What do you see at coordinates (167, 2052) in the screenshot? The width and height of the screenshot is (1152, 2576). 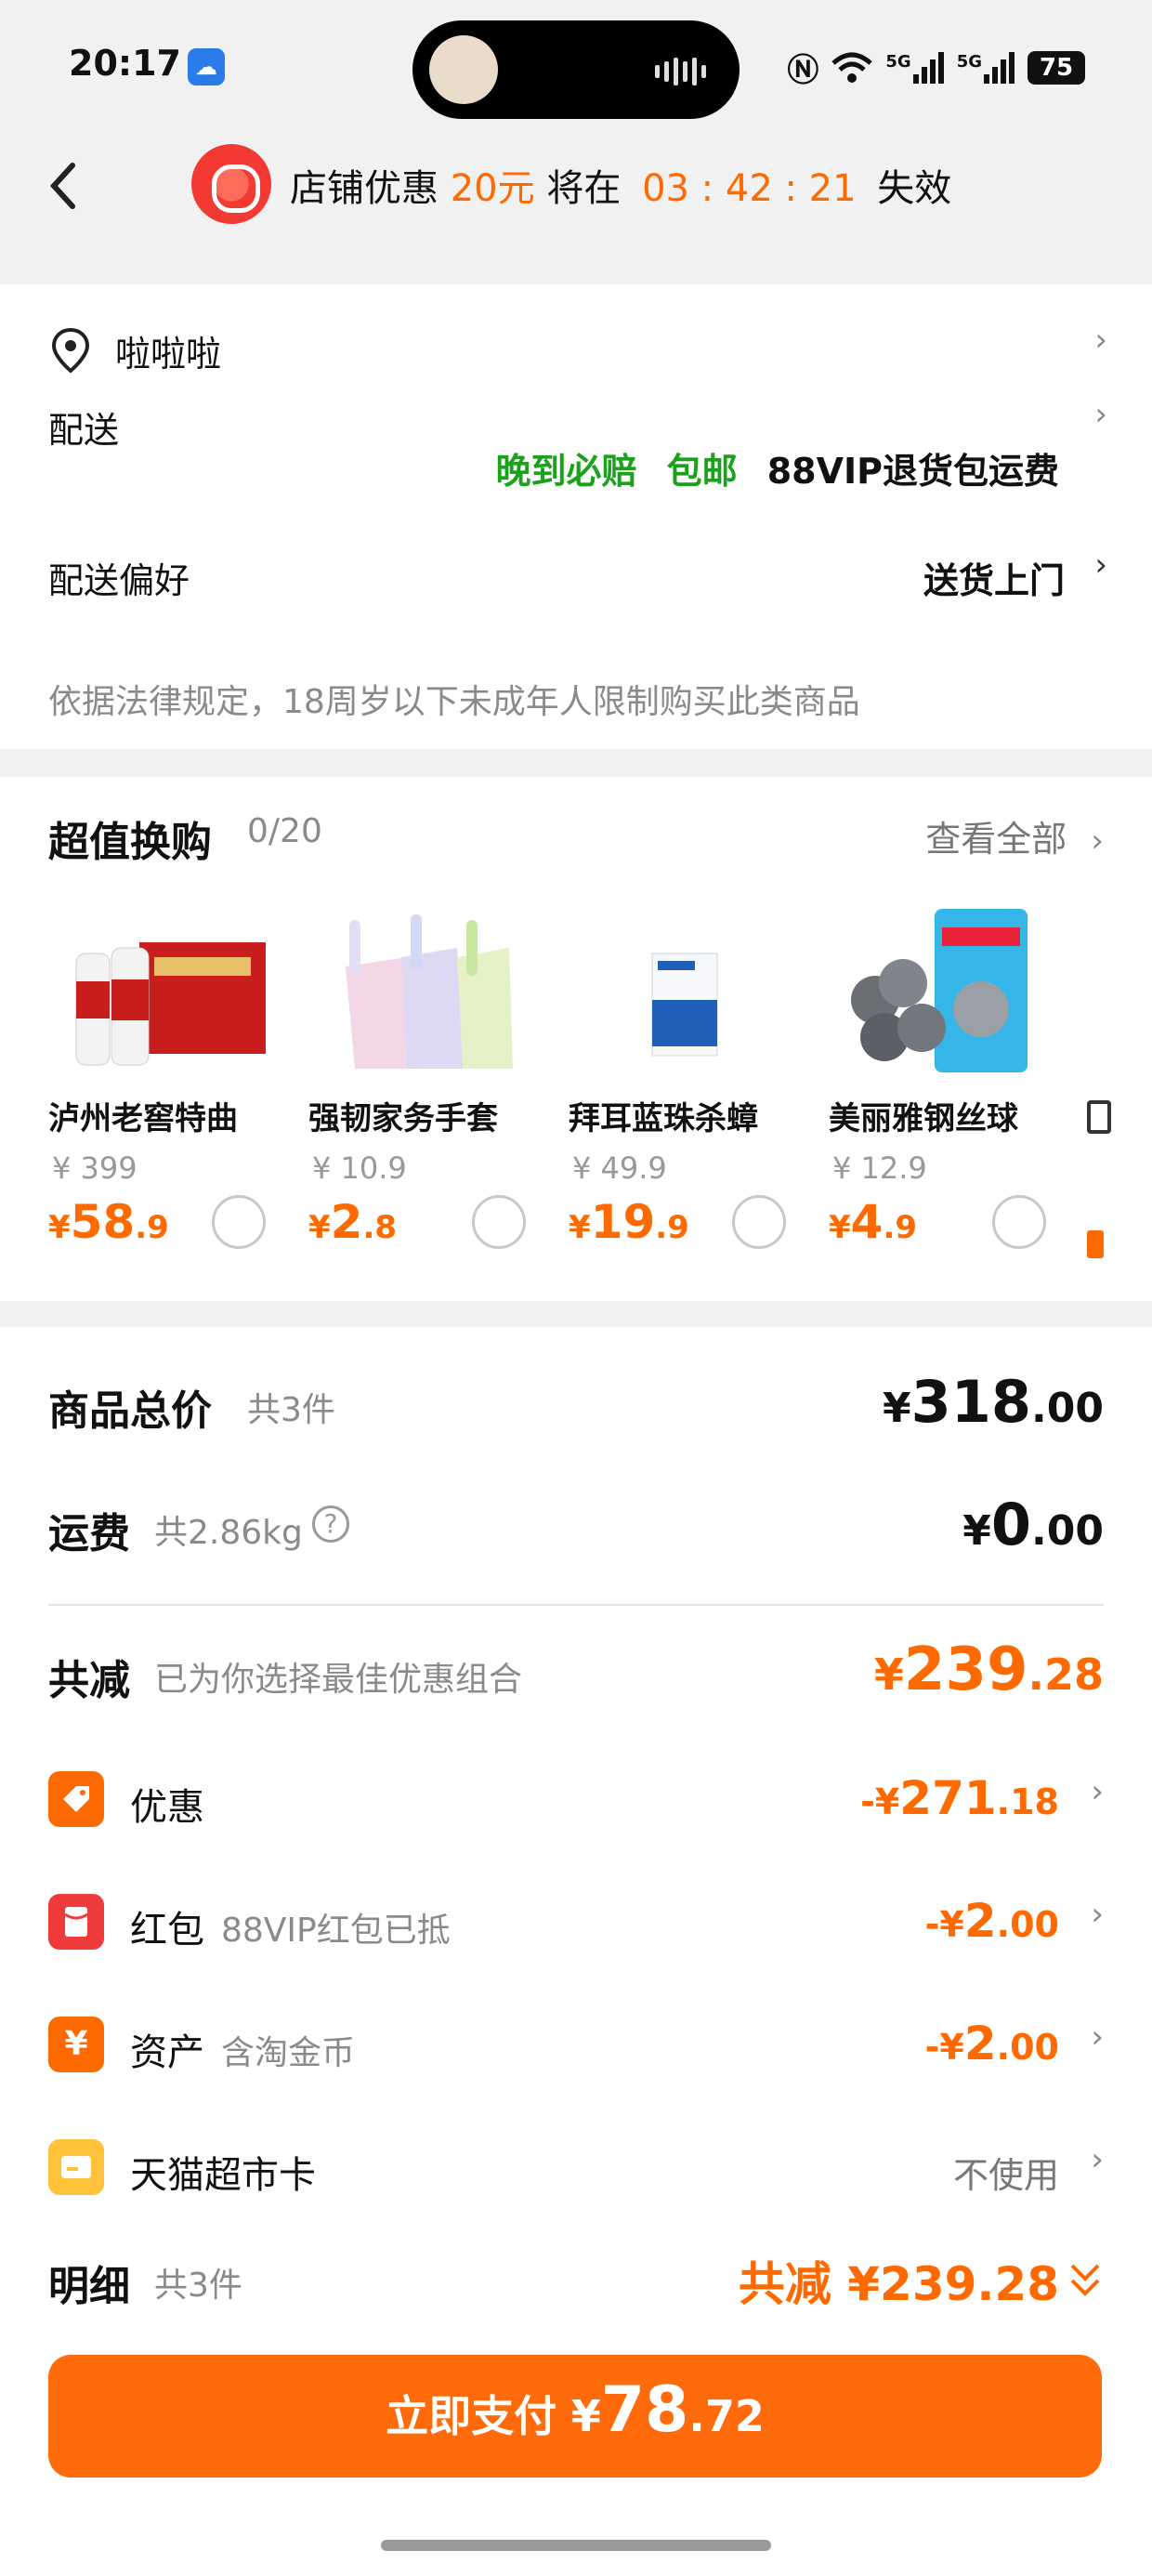 I see `discount-label: 资产` at bounding box center [167, 2052].